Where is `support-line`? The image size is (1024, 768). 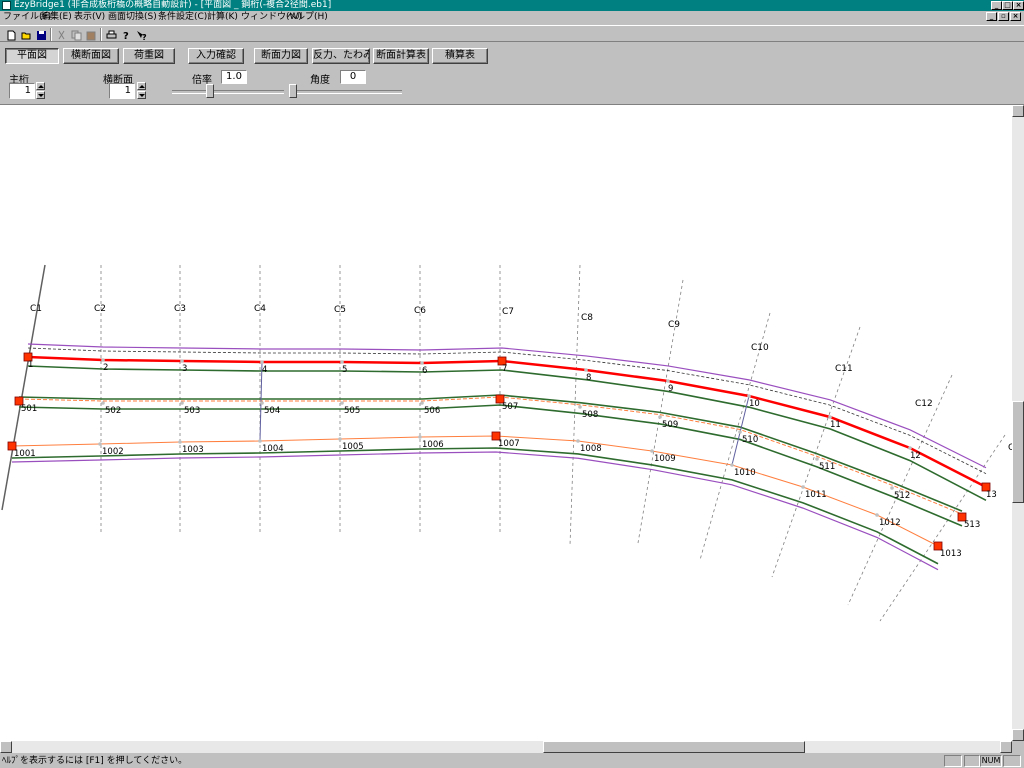
support-line is located at coordinates (23, 387).